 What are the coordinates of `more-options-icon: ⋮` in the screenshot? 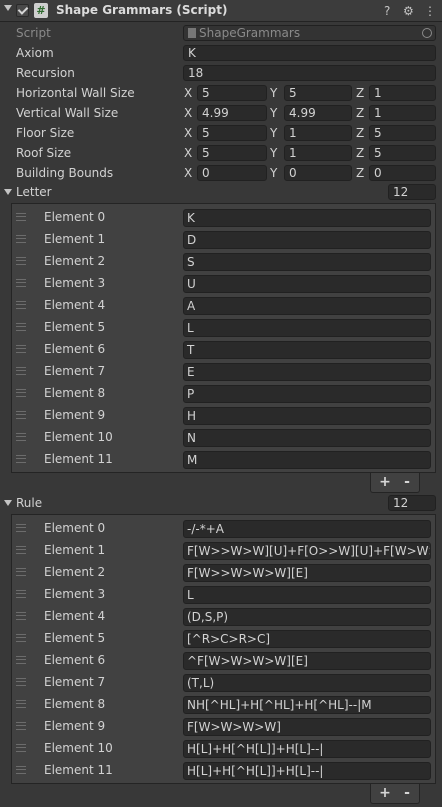 It's located at (430, 11).